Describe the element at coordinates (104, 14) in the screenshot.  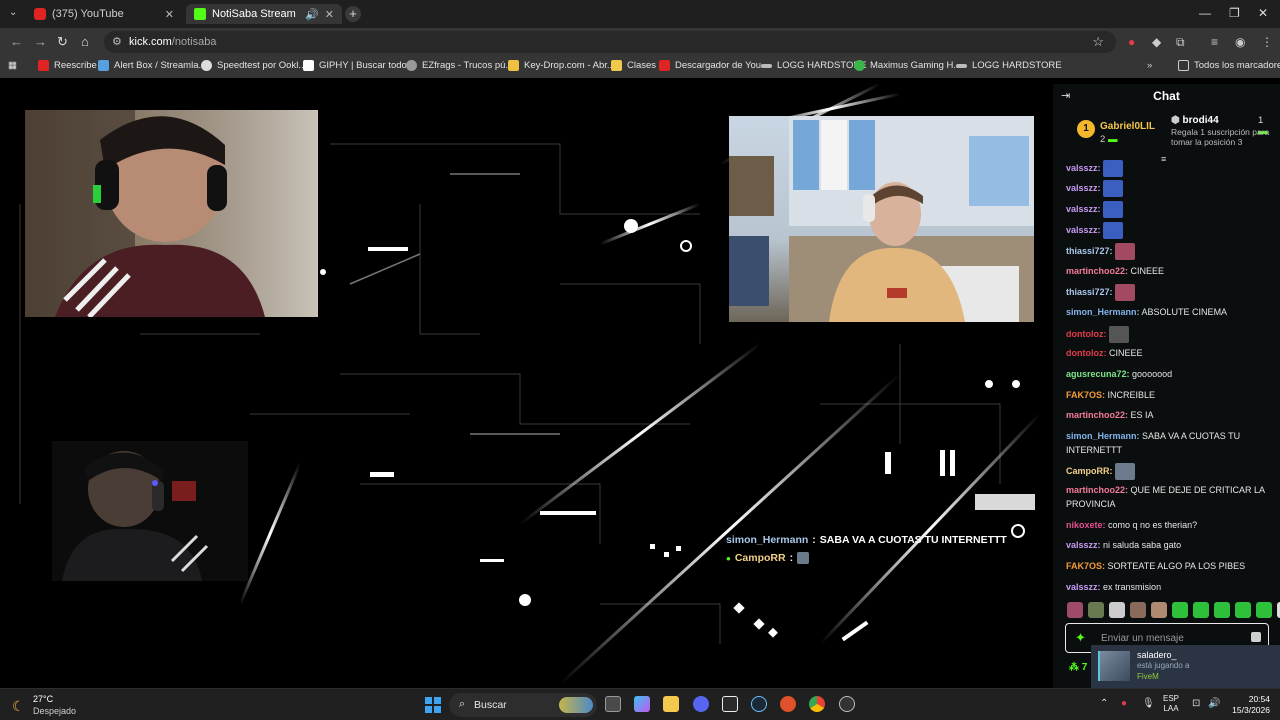
I see `tab-youtube: (375) YouTube ✕` at that location.